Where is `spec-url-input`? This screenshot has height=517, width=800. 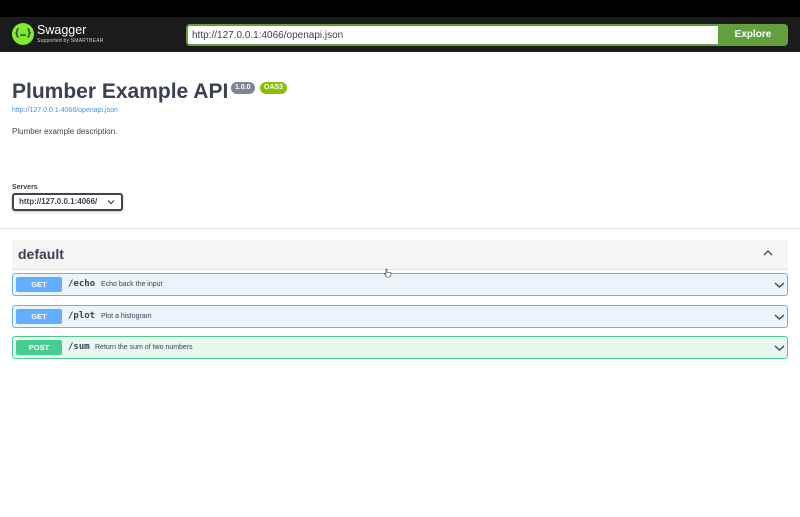
spec-url-input is located at coordinates (452, 35).